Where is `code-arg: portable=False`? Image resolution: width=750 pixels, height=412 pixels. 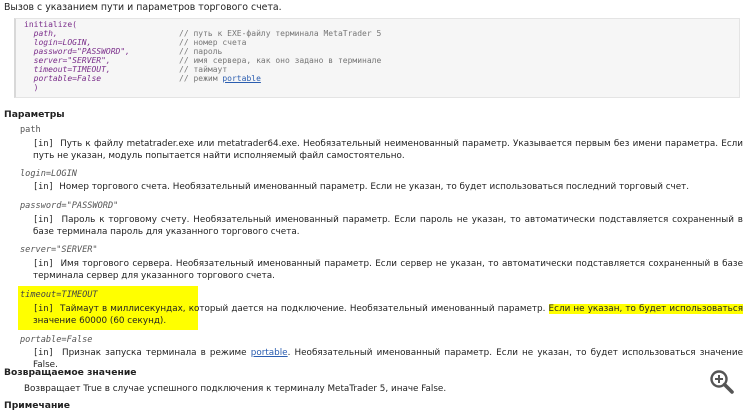 code-arg: portable=False is located at coordinates (67, 78).